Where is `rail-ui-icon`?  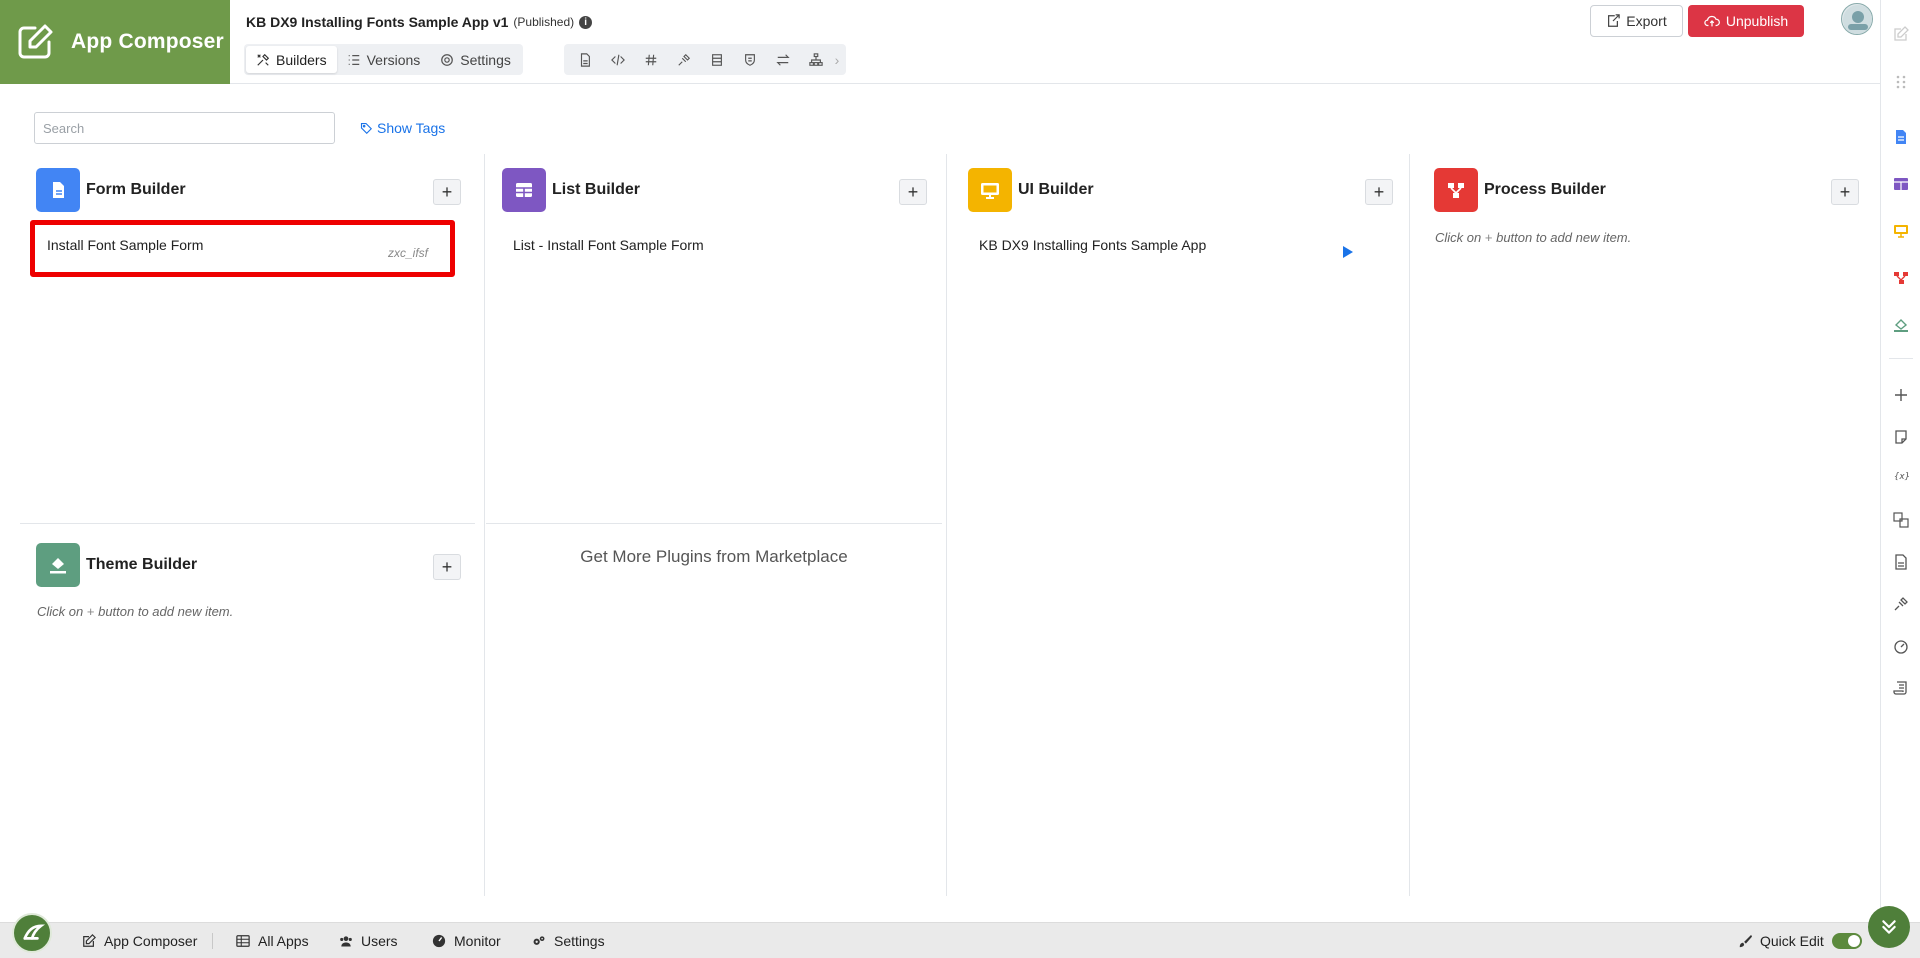 rail-ui-icon is located at coordinates (1901, 231).